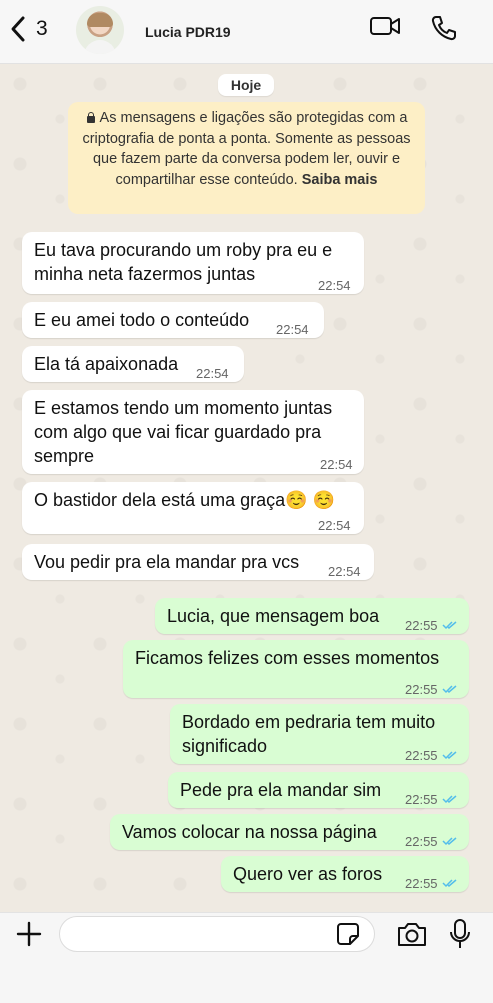 Image resolution: width=493 pixels, height=1003 pixels. Describe the element at coordinates (273, 616) in the screenshot. I see `message-text: Lucia, que mensagem boa` at that location.